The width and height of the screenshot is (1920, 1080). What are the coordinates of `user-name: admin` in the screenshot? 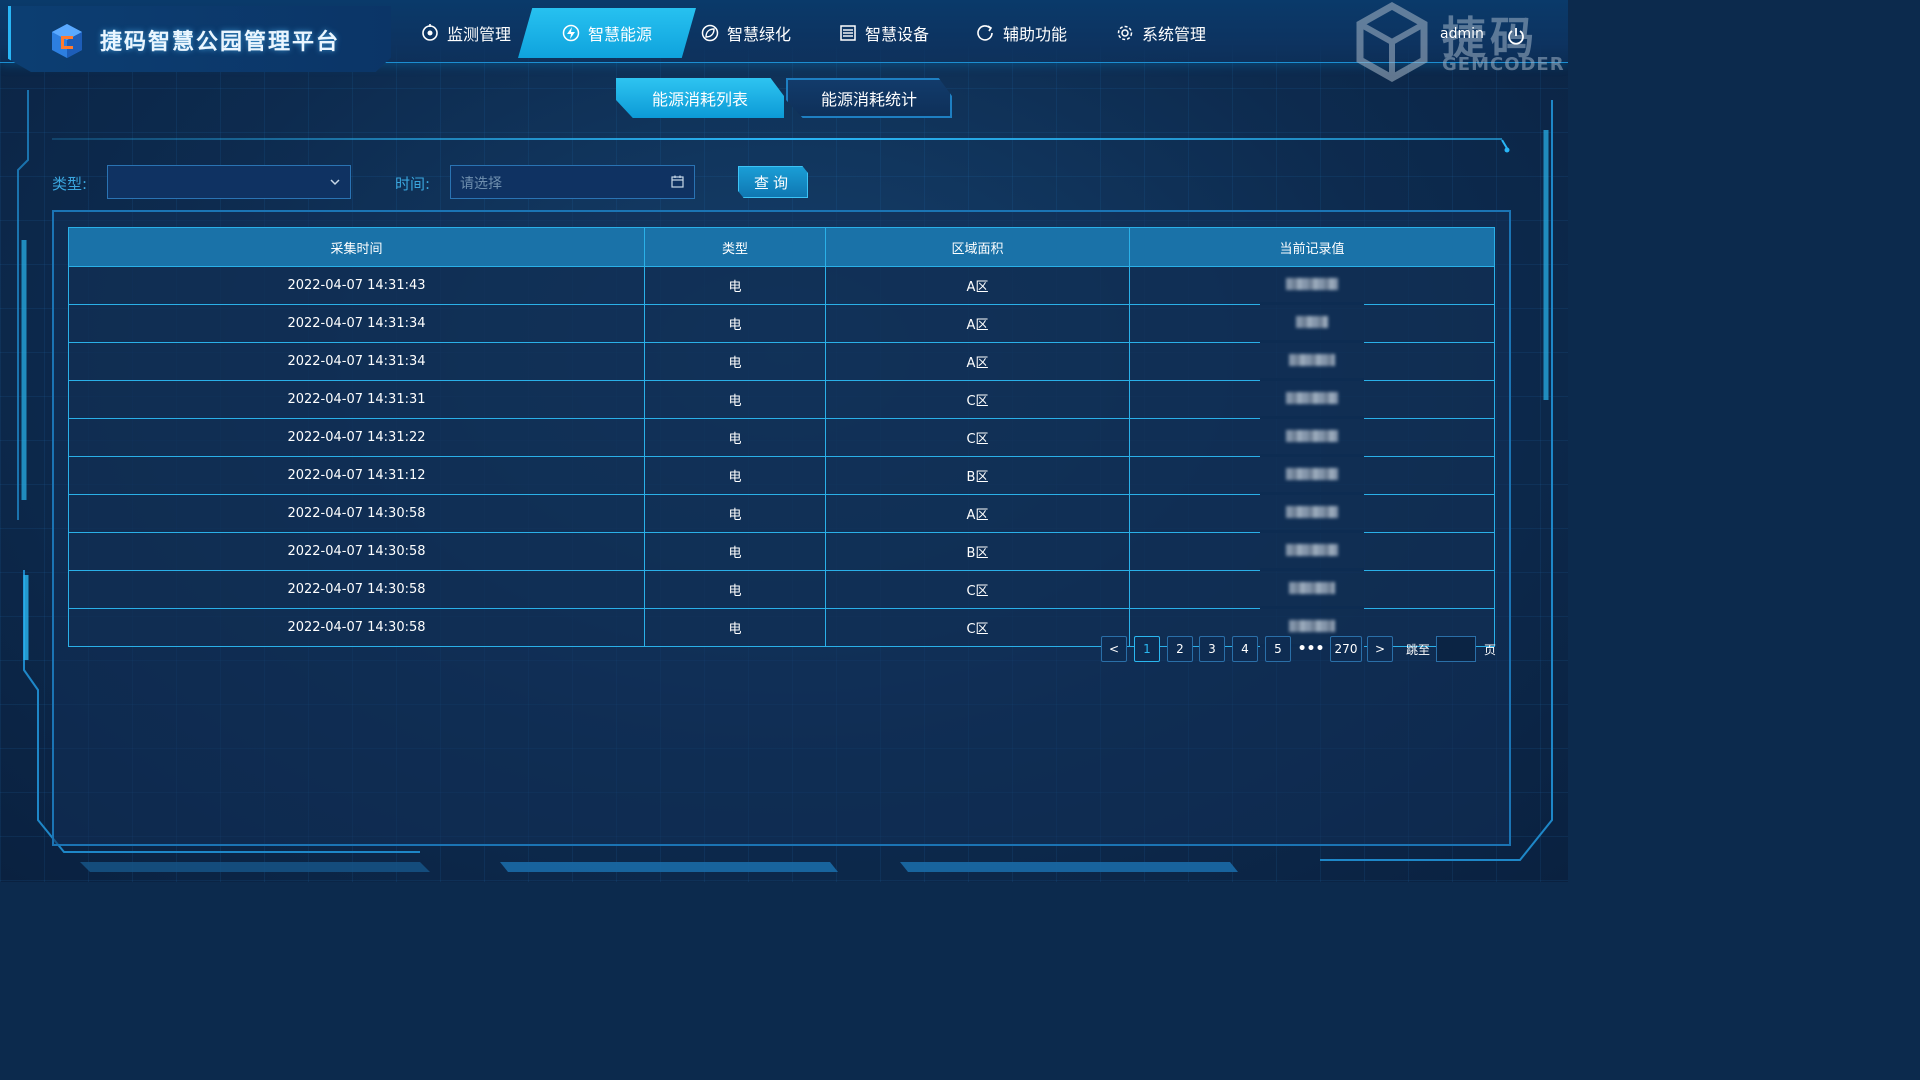 It's located at (1462, 34).